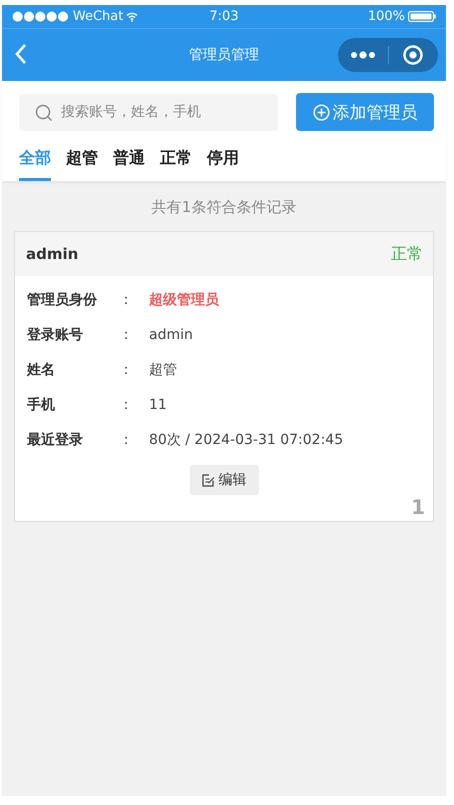 This screenshot has height=805, width=454. I want to click on battery-level: 100%, so click(387, 16).